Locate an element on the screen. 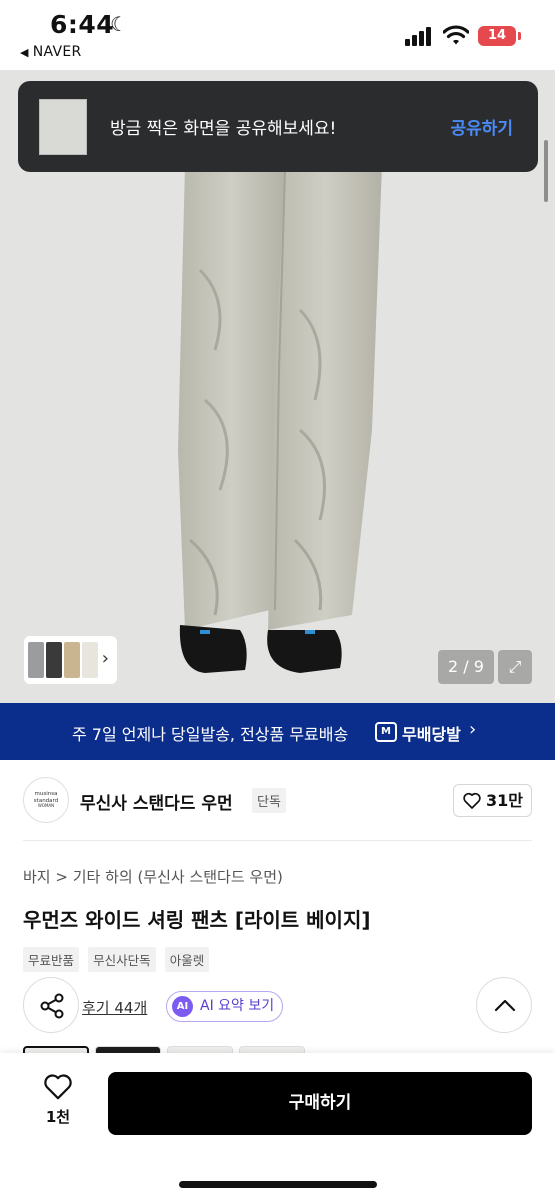 The width and height of the screenshot is (555, 1200). product-tags: 무료반품 무신사단독 아울렛 is located at coordinates (118, 959).